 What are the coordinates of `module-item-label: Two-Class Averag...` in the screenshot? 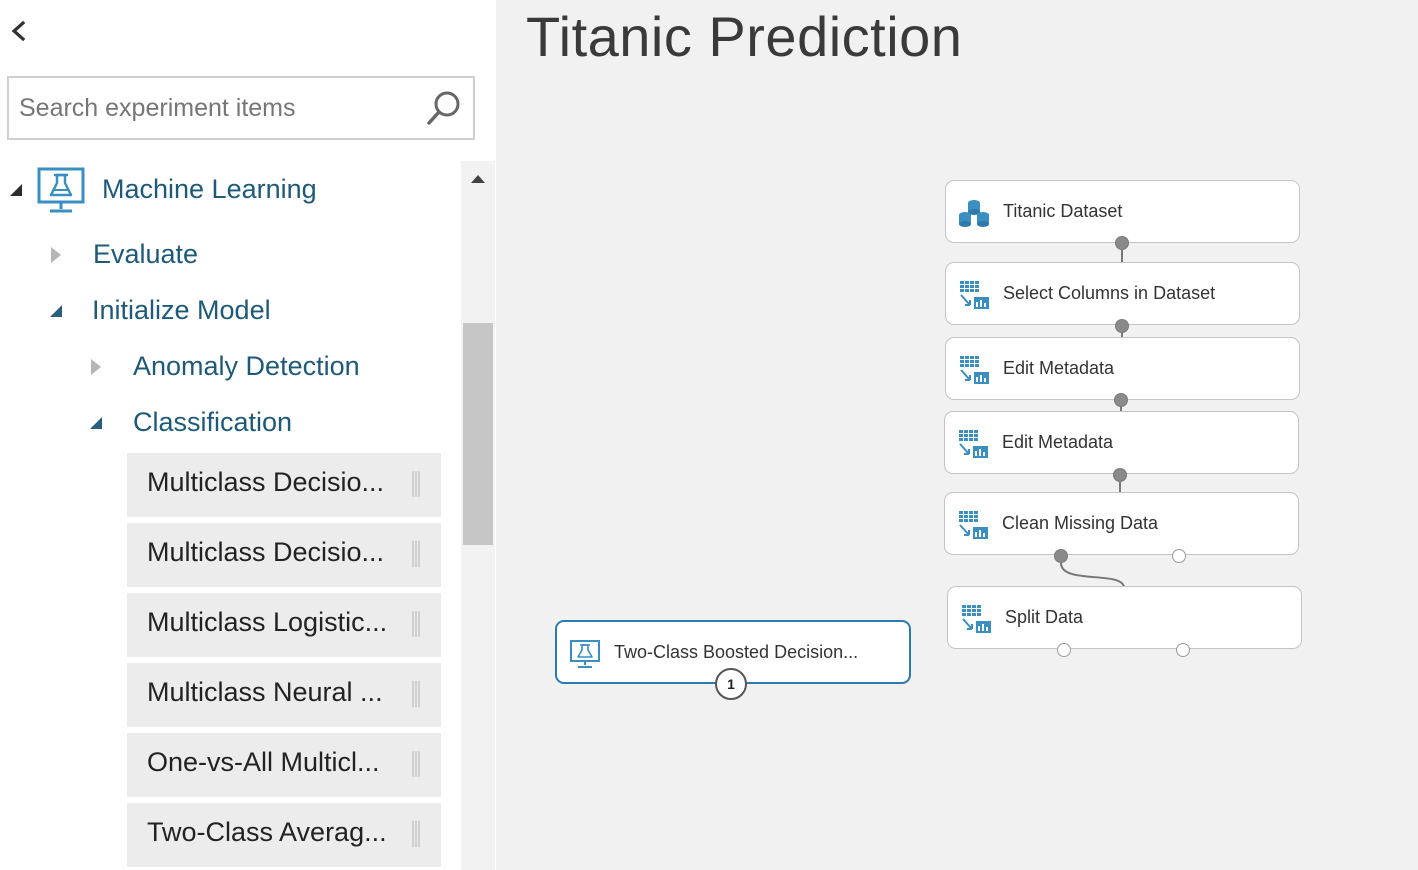 It's located at (267, 832).